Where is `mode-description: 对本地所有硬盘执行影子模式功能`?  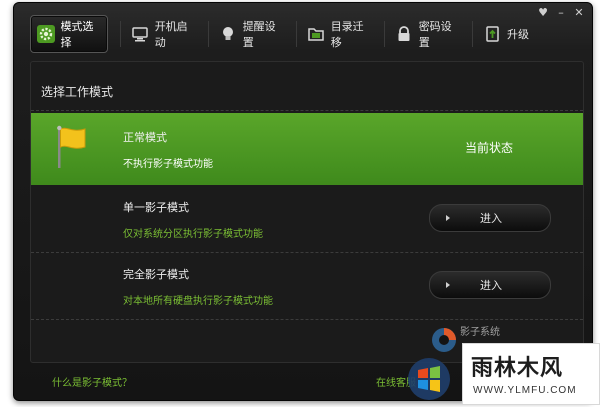
mode-description: 对本地所有硬盘执行影子模式功能 is located at coordinates (198, 301).